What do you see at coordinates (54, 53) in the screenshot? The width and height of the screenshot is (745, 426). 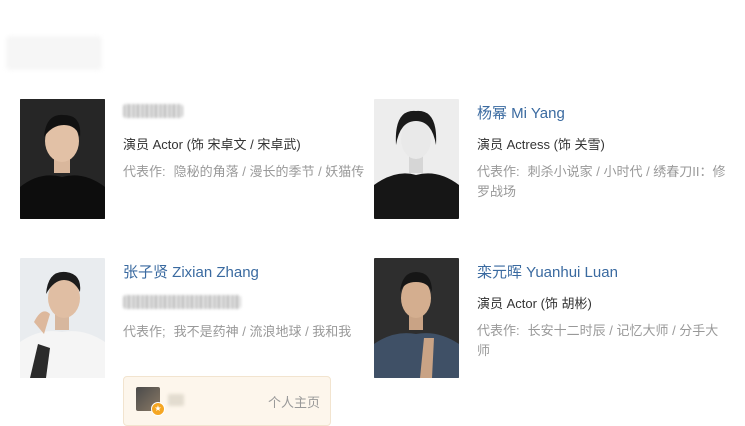 I see `blurred-header-area` at bounding box center [54, 53].